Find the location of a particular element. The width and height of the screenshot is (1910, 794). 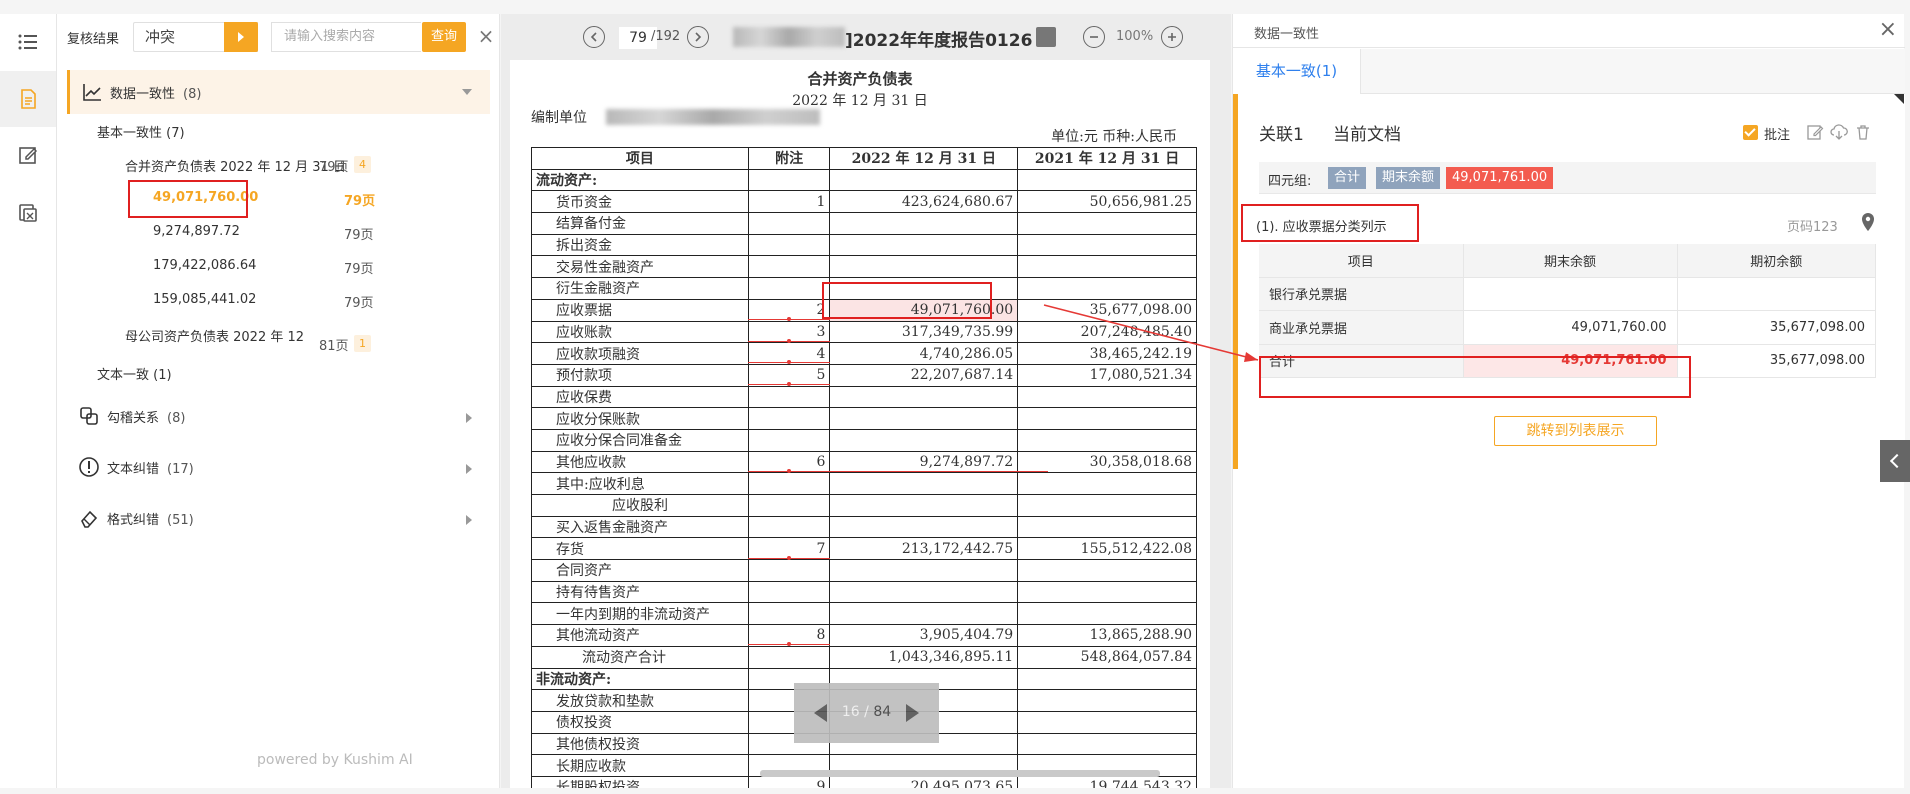

table-row: 货币资金 1 423,624,680.67 50,656,981.25 is located at coordinates (864, 202).